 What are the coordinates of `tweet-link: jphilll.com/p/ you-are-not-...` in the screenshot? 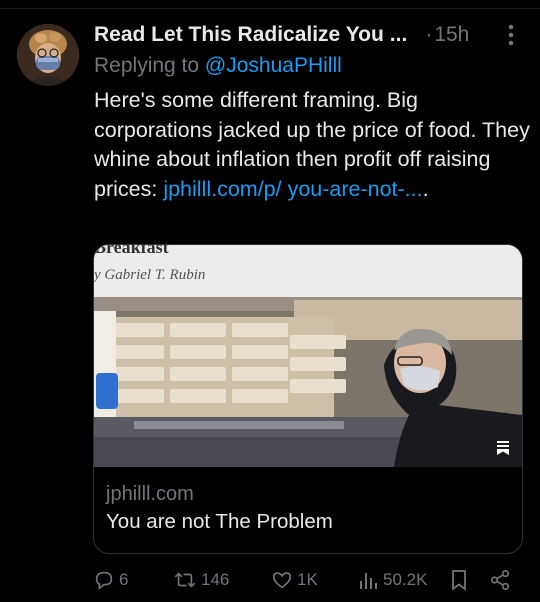 It's located at (292, 189).